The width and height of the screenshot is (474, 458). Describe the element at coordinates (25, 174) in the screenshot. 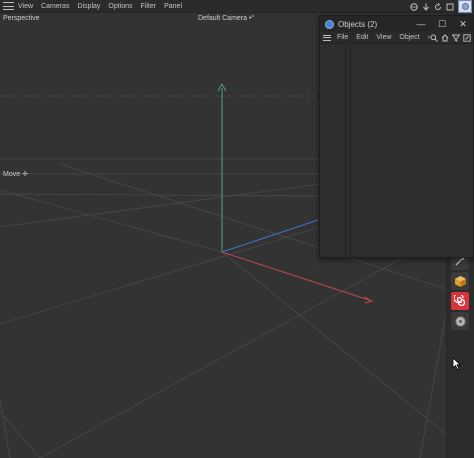

I see `move-icon: ✛` at that location.